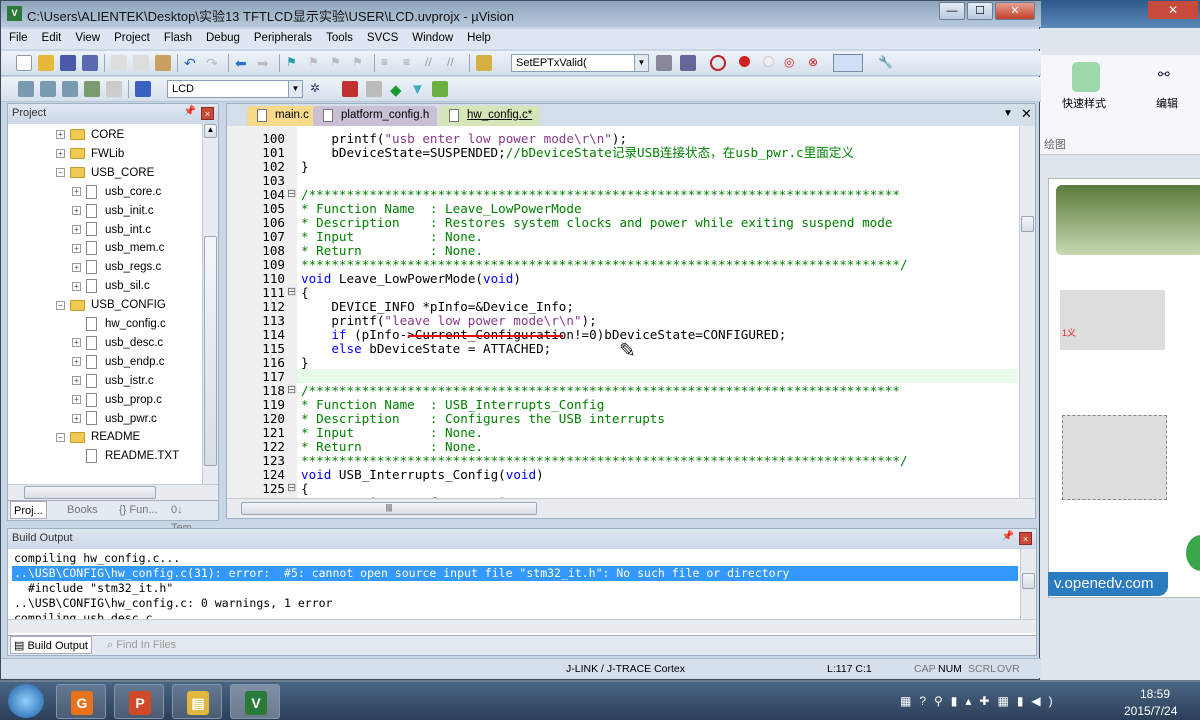  I want to click on build-output-line: #include "stm32_it.h", so click(93, 588).